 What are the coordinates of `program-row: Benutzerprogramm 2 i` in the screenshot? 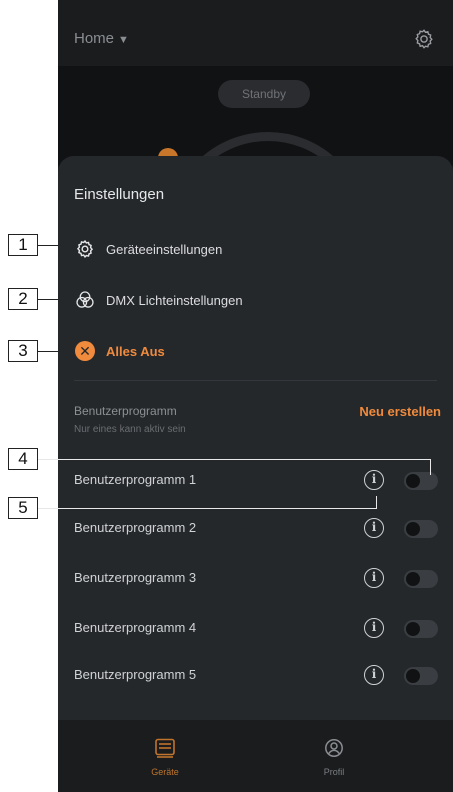 It's located at (256, 529).